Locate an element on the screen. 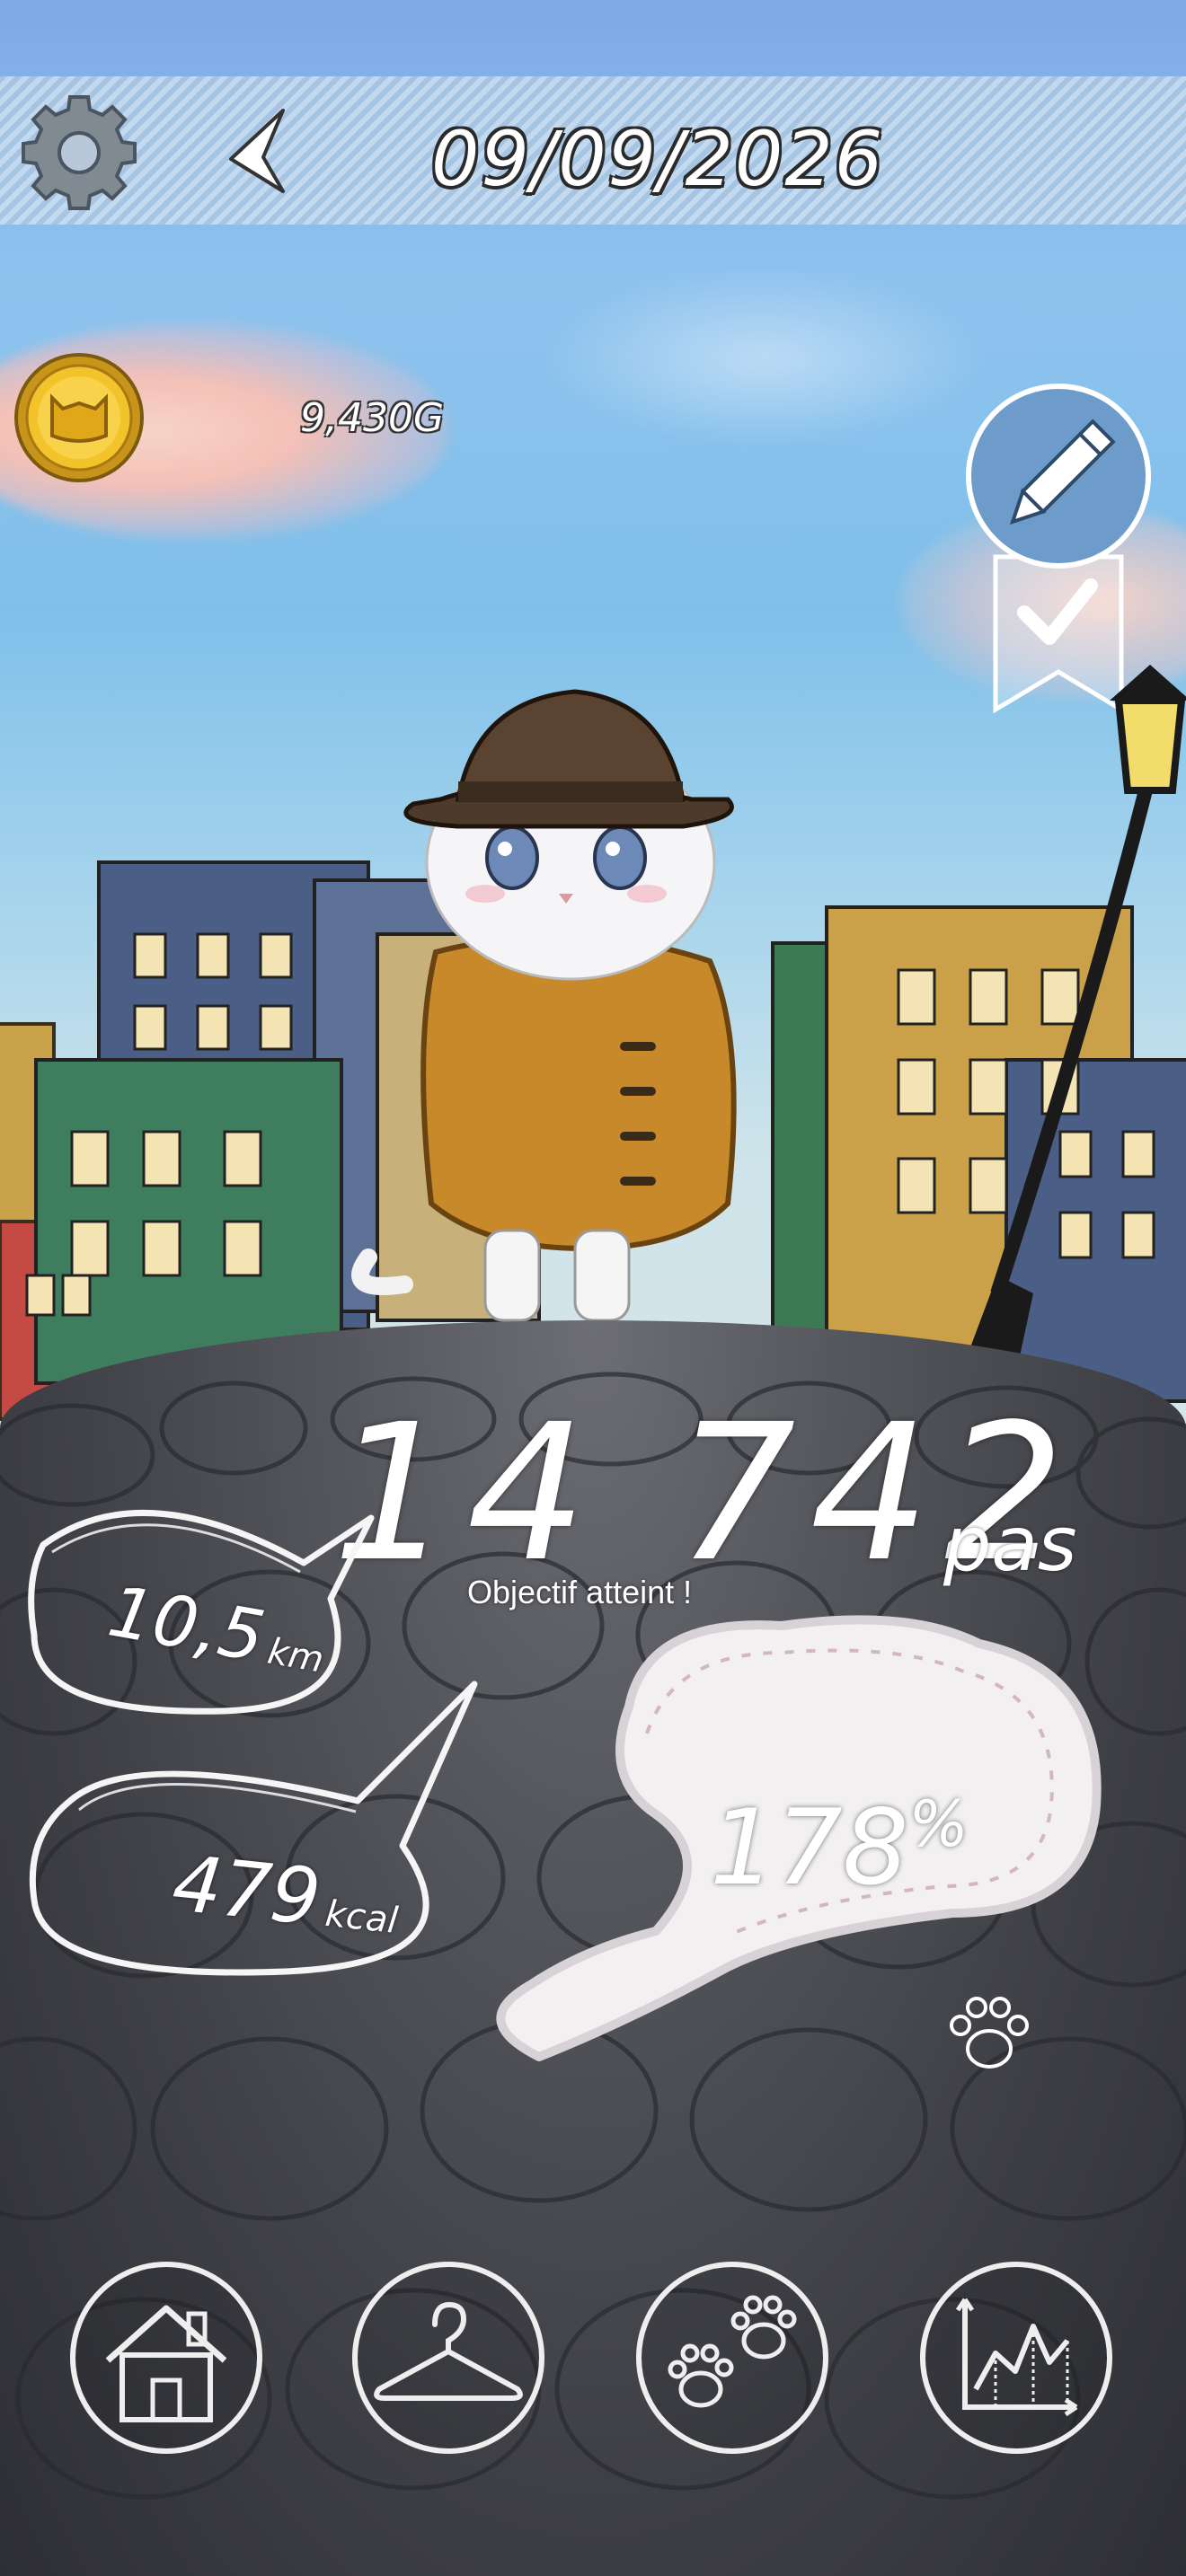 This screenshot has height=2576, width=1186. percent-sign: % is located at coordinates (938, 1824).